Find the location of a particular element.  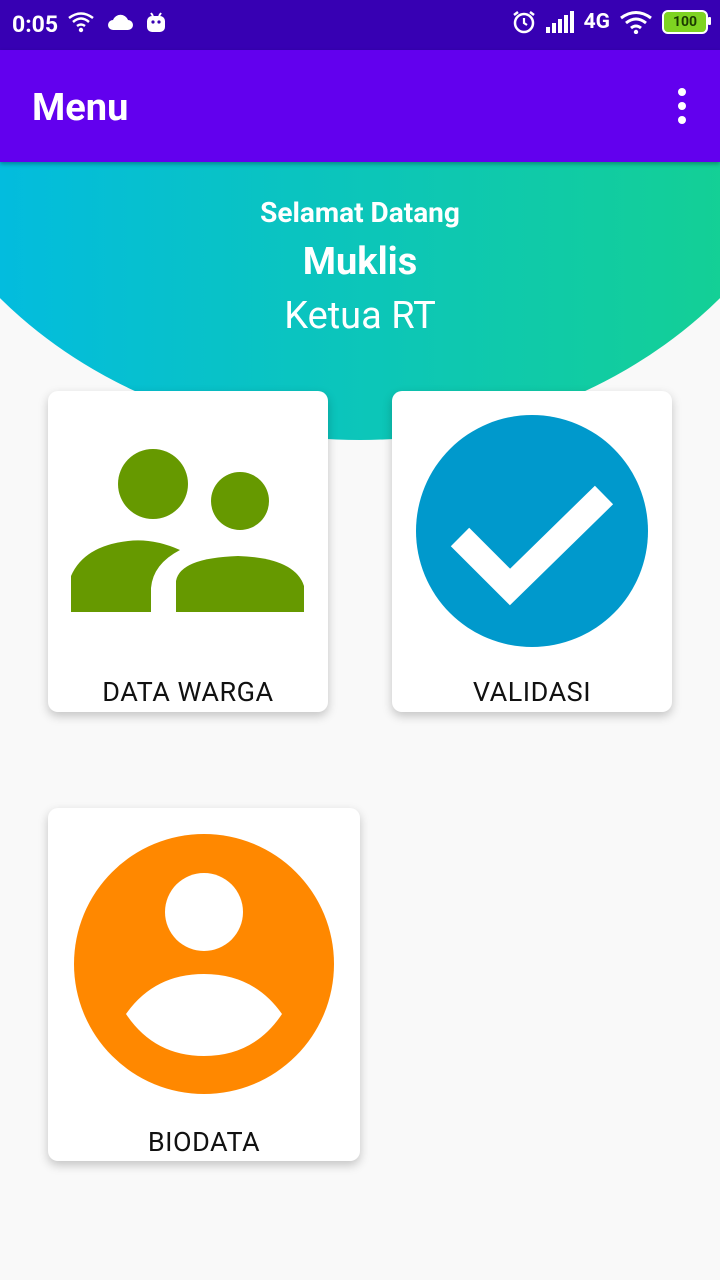

account-circle-icon is located at coordinates (204, 964).